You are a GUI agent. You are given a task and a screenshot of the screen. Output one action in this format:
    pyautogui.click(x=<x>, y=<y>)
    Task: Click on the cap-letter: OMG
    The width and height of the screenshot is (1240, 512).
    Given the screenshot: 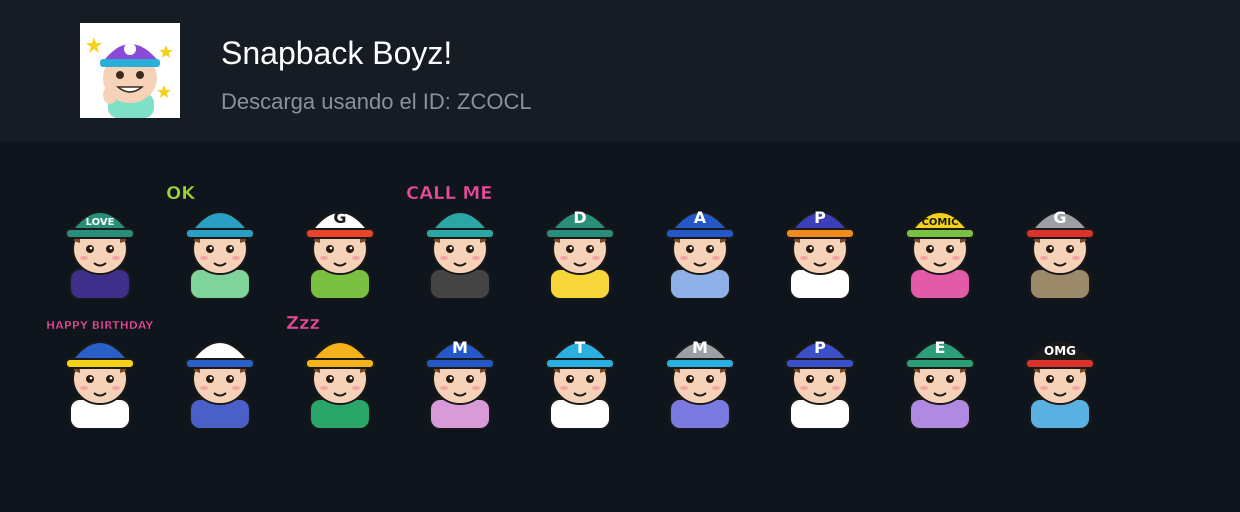 What is the action you would take?
    pyautogui.click(x=1060, y=351)
    